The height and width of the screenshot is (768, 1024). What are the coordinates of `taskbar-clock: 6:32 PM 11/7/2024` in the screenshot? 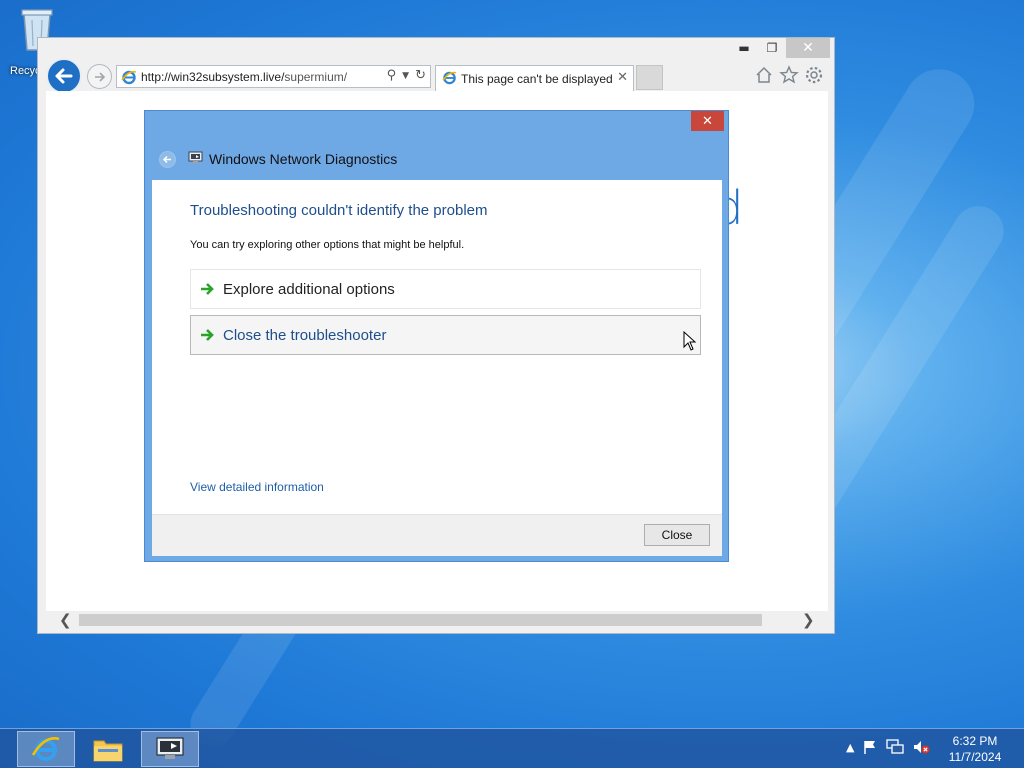 It's located at (975, 749).